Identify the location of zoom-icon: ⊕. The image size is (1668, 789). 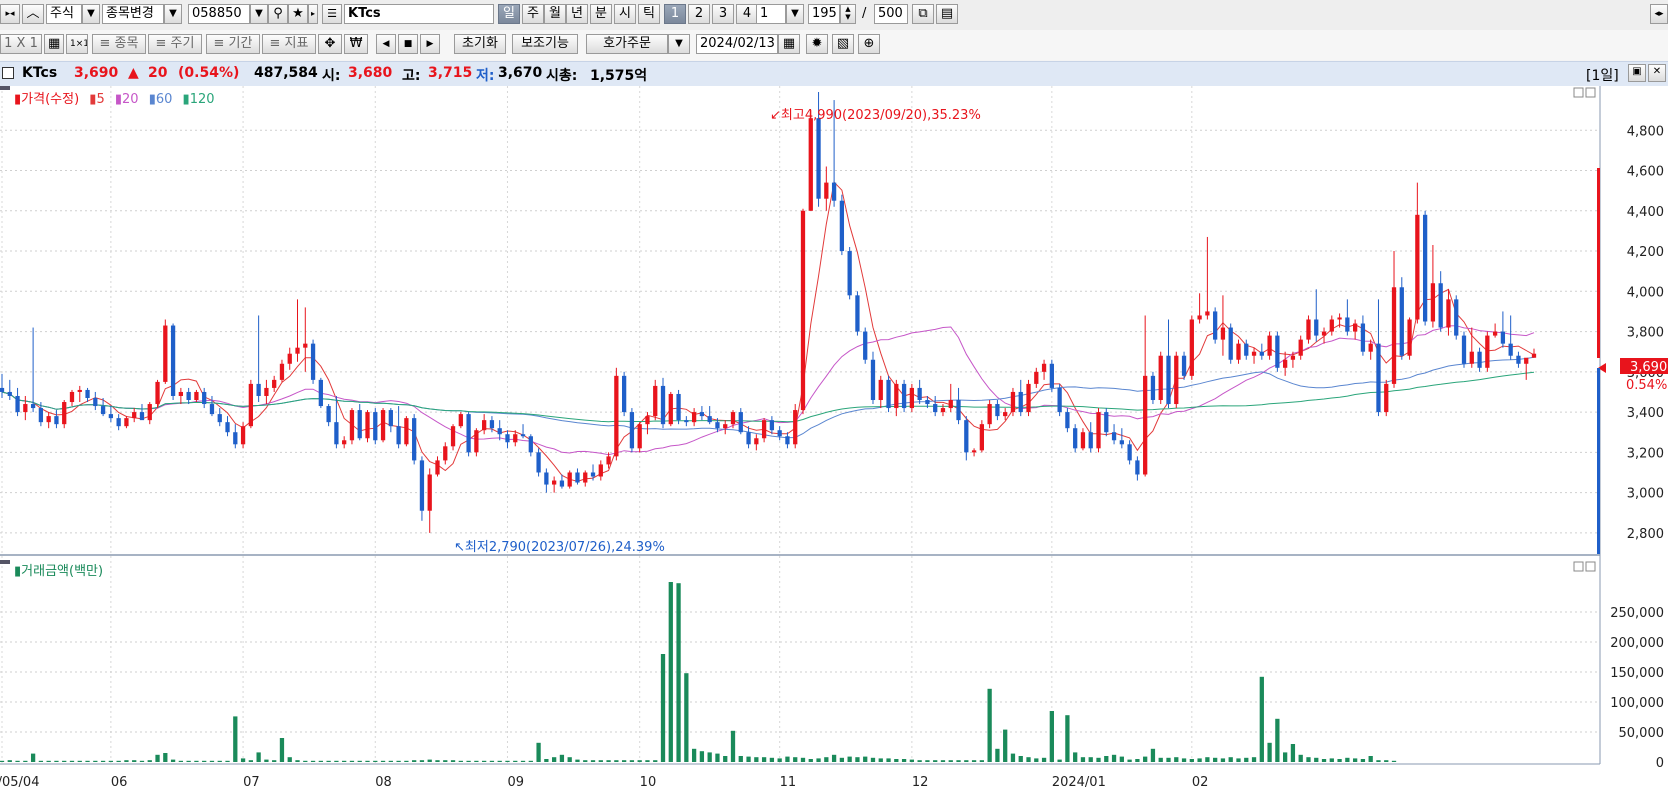
(869, 44).